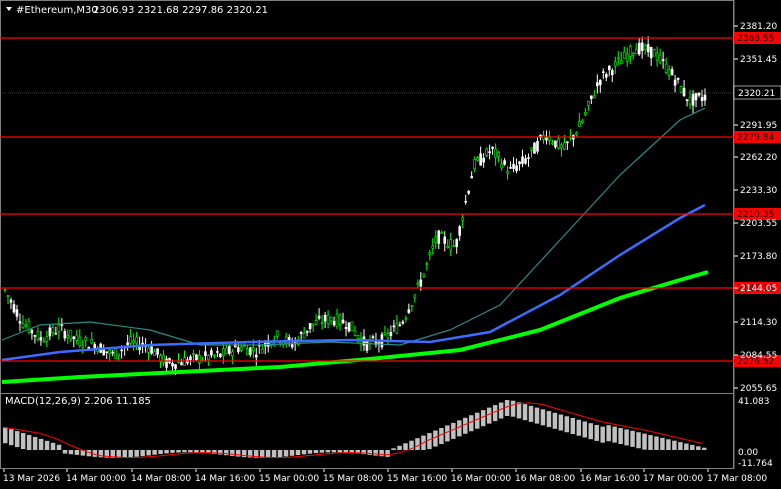 The height and width of the screenshot is (489, 781). I want to click on time-tick-label: 14 Mar 16:00, so click(225, 479).